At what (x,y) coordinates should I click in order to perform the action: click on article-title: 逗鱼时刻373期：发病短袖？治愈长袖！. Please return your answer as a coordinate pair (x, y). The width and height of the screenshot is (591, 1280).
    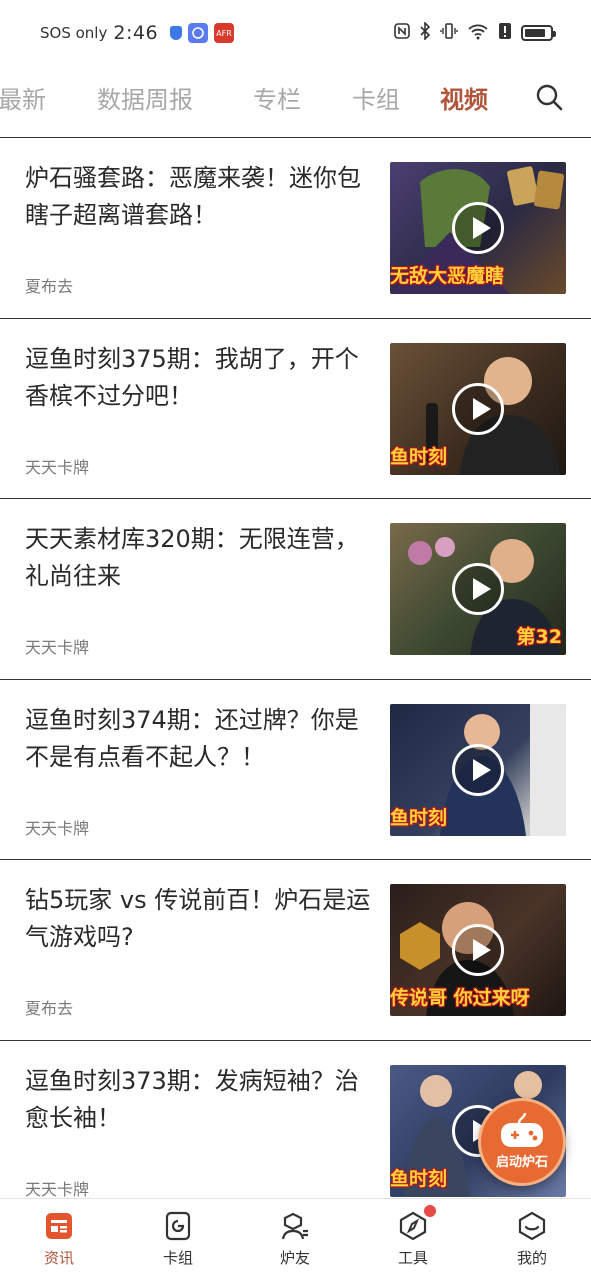
    Looking at the image, I should click on (192, 1099).